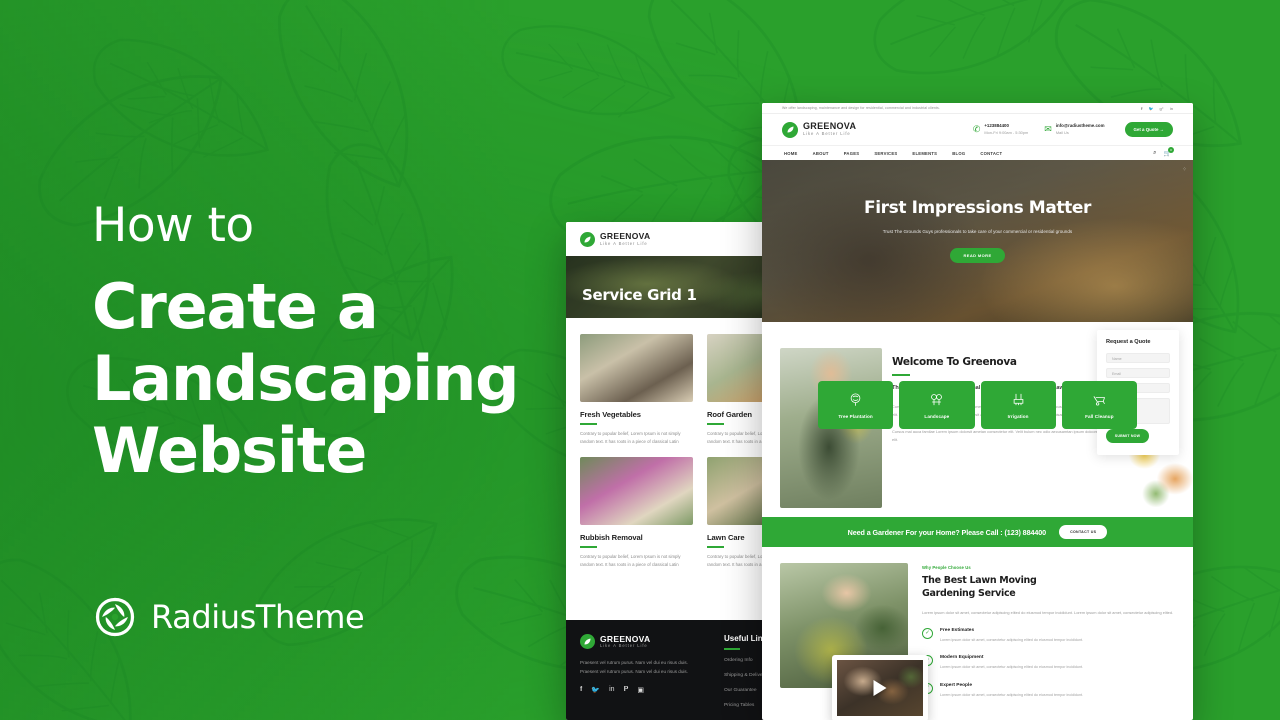 Image resolution: width=1280 pixels, height=720 pixels. What do you see at coordinates (901, 375) in the screenshot?
I see `welcome-rule` at bounding box center [901, 375].